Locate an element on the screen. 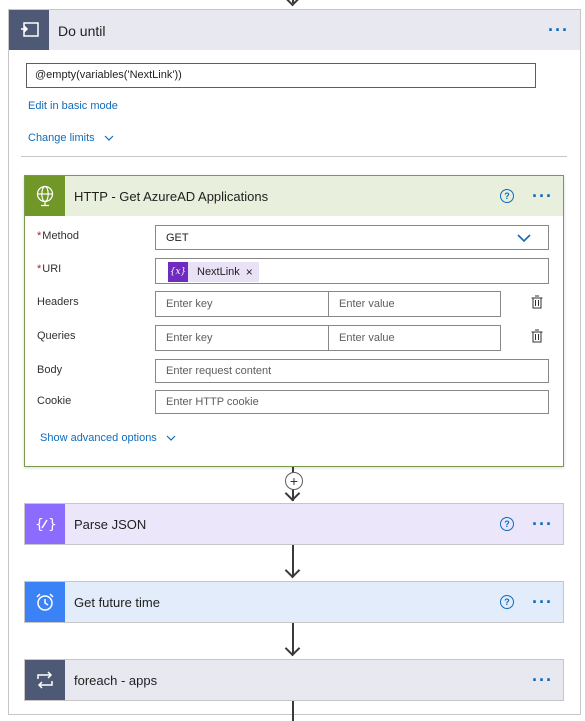 This screenshot has width=585, height=721. change-limits-link: Change limits is located at coordinates (71, 138).